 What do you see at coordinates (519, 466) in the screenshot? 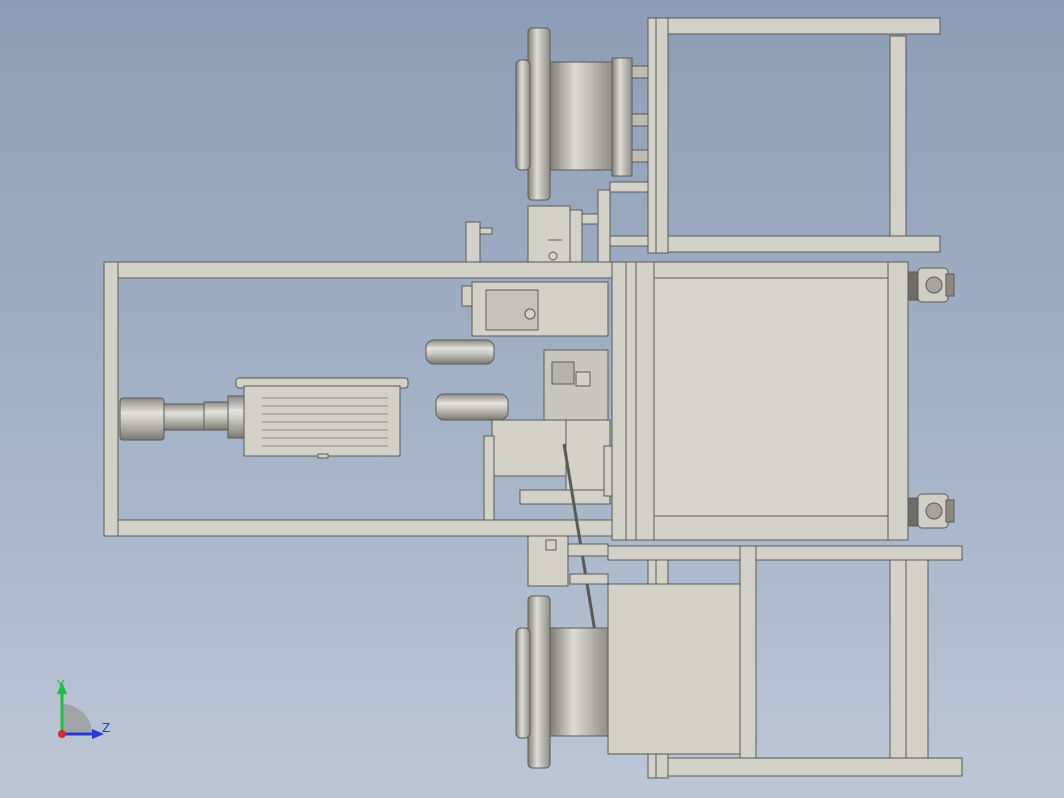
I see `center-mechanism` at bounding box center [519, 466].